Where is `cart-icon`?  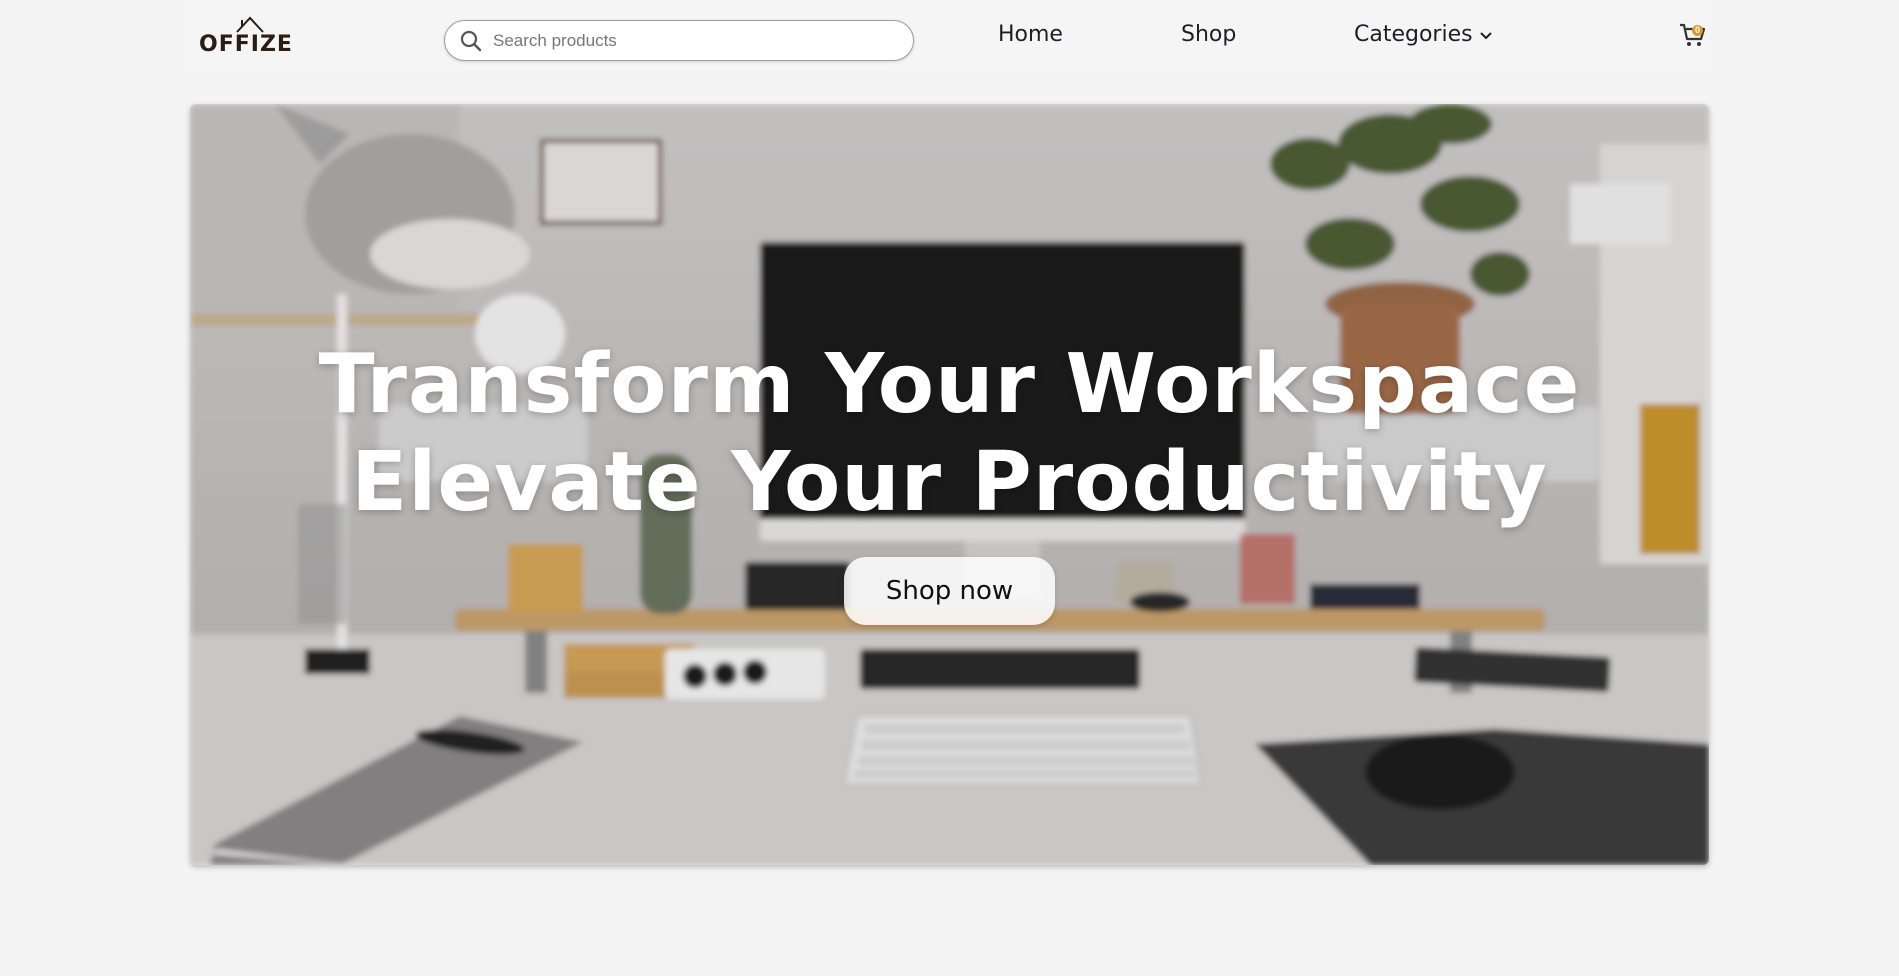
cart-icon is located at coordinates (1693, 34).